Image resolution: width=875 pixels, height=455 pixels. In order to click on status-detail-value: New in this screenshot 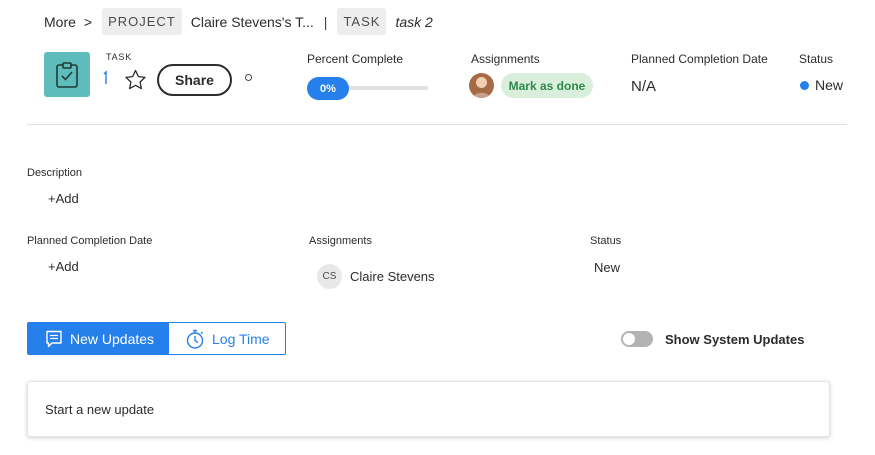, I will do `click(607, 267)`.